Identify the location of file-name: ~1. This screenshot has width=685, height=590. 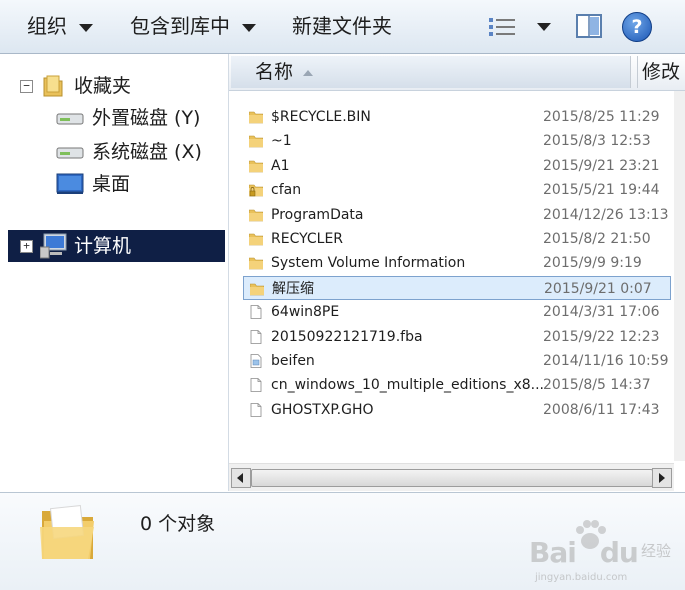
(281, 141).